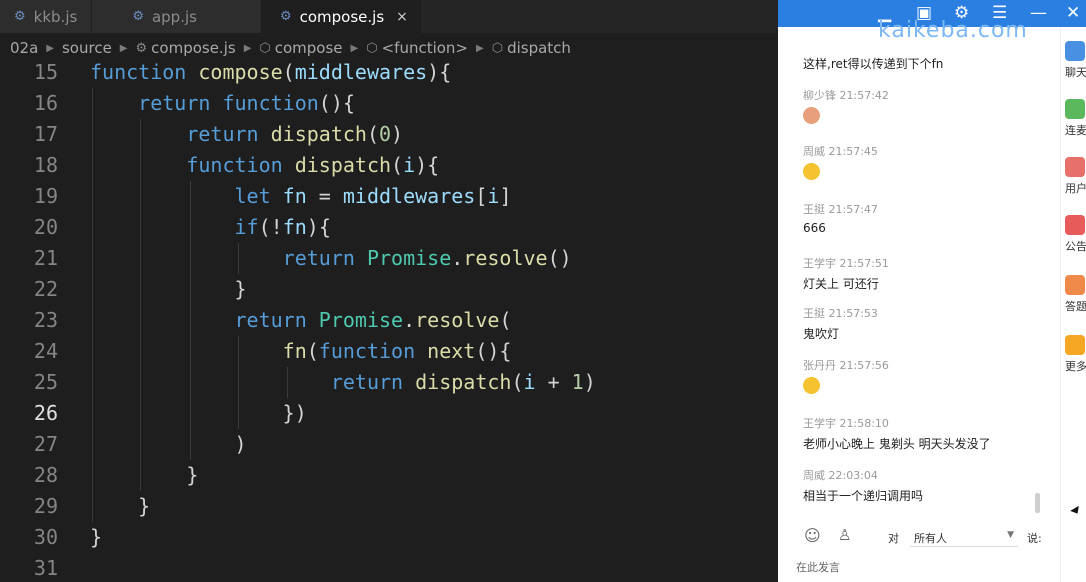  I want to click on chat-message: 王学宇 21:57:51 灯关上 可还行, so click(846, 273).